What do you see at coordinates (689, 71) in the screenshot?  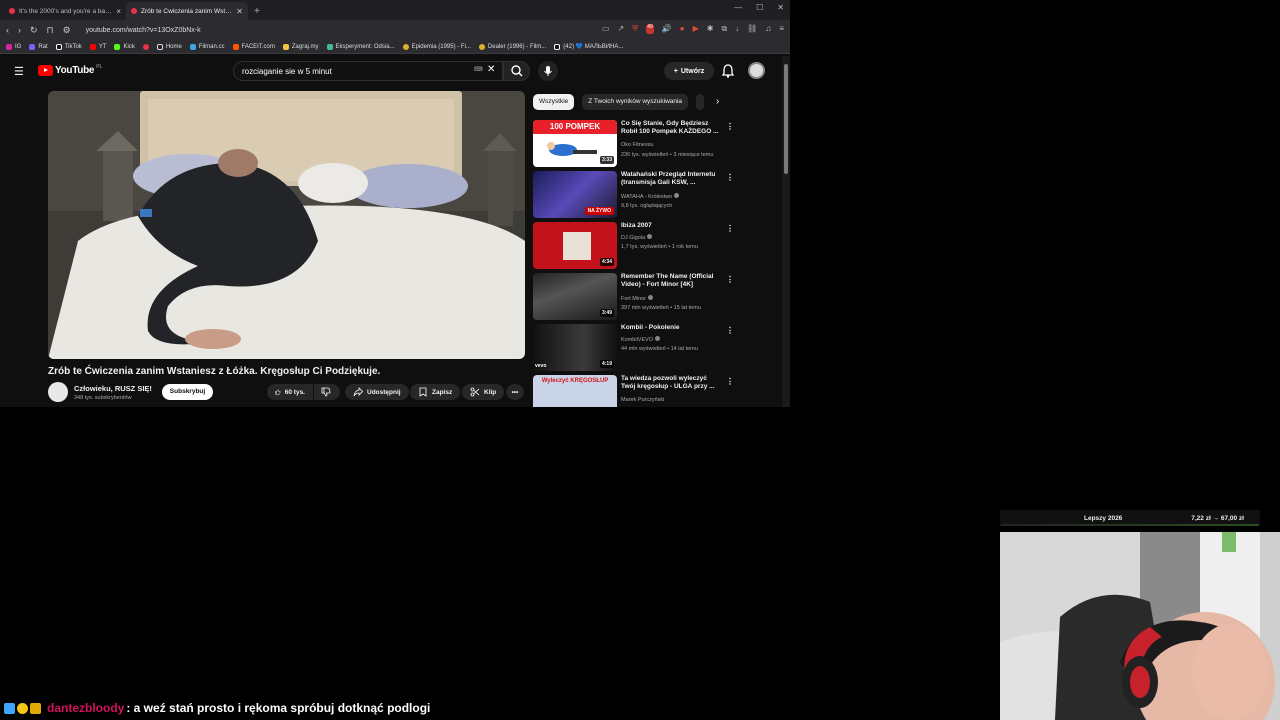 I see `create-button: + Utwórz` at bounding box center [689, 71].